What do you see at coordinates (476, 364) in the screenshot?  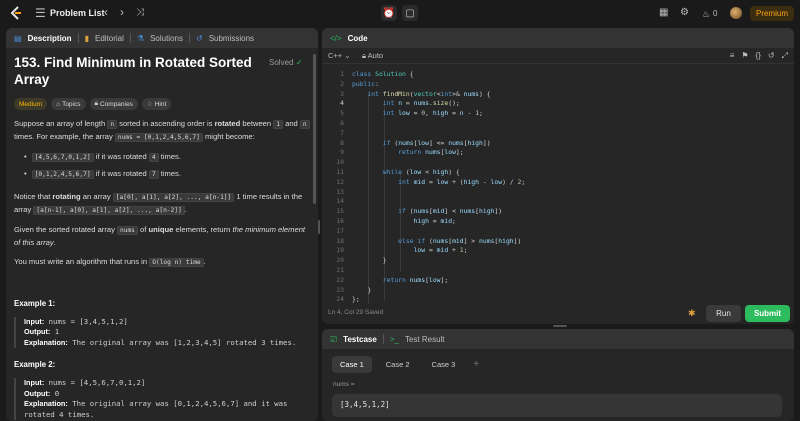 I see `add-case-icon: +` at bounding box center [476, 364].